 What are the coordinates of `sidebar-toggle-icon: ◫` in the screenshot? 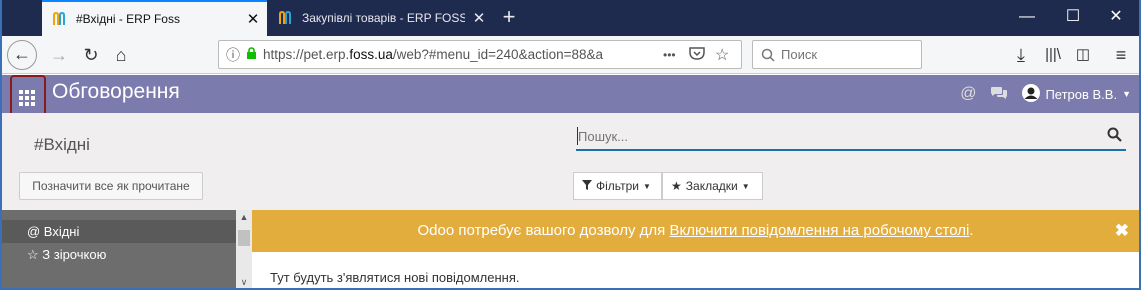 It's located at (1083, 55).